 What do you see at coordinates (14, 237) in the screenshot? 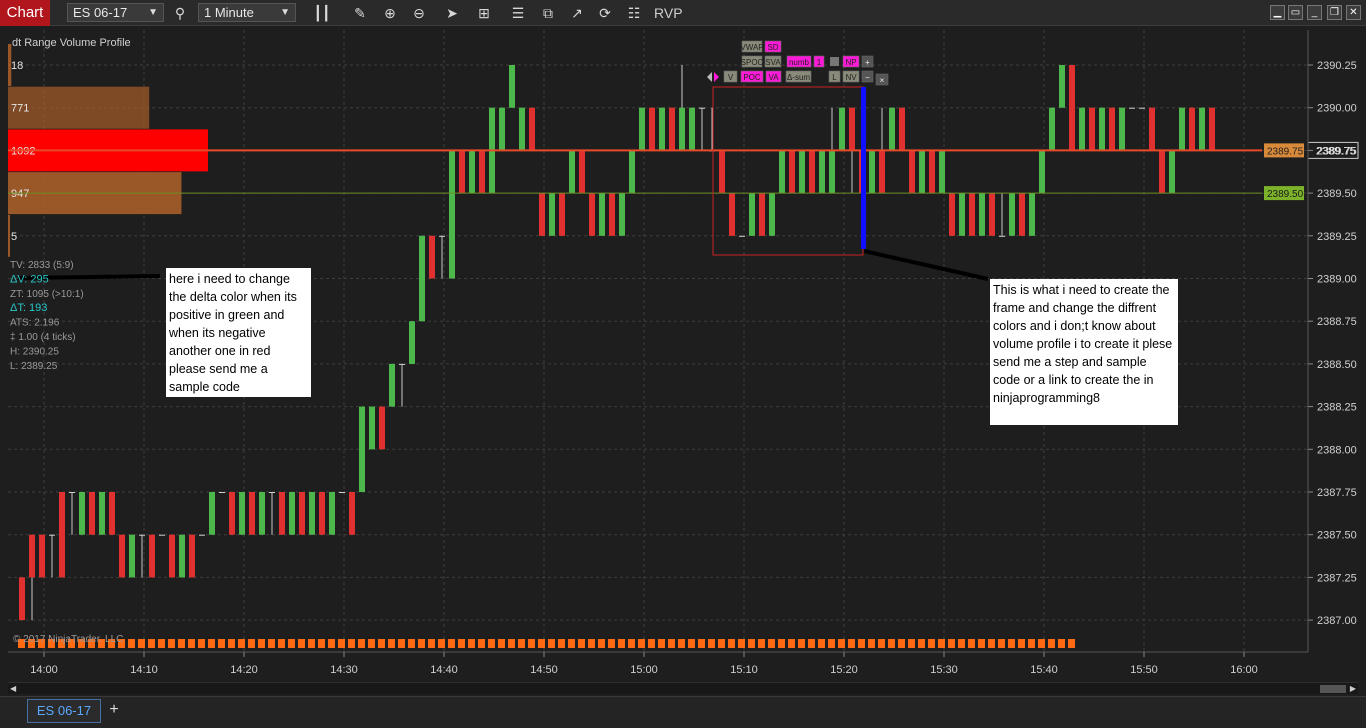
I see `volume-profile-label: 5` at bounding box center [14, 237].